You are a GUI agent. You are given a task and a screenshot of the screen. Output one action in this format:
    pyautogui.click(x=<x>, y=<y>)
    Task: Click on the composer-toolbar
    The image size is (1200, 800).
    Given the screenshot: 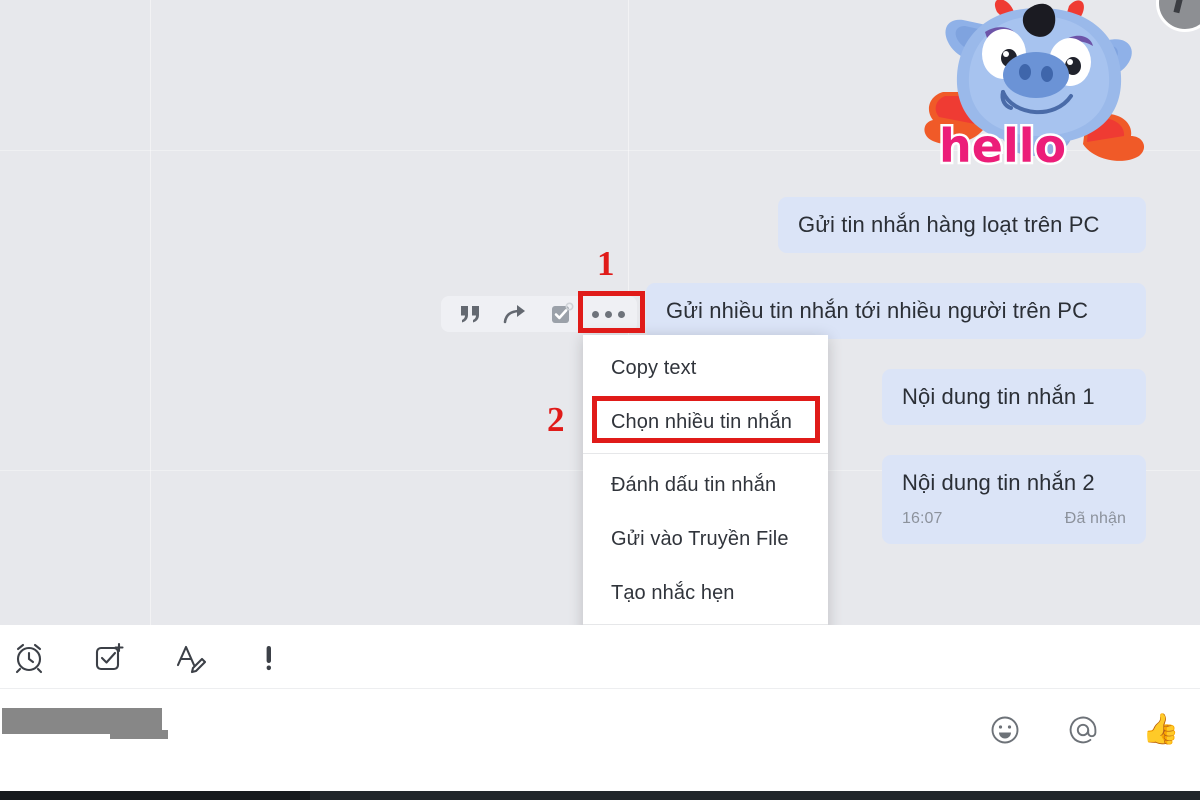 What is the action you would take?
    pyautogui.click(x=600, y=657)
    